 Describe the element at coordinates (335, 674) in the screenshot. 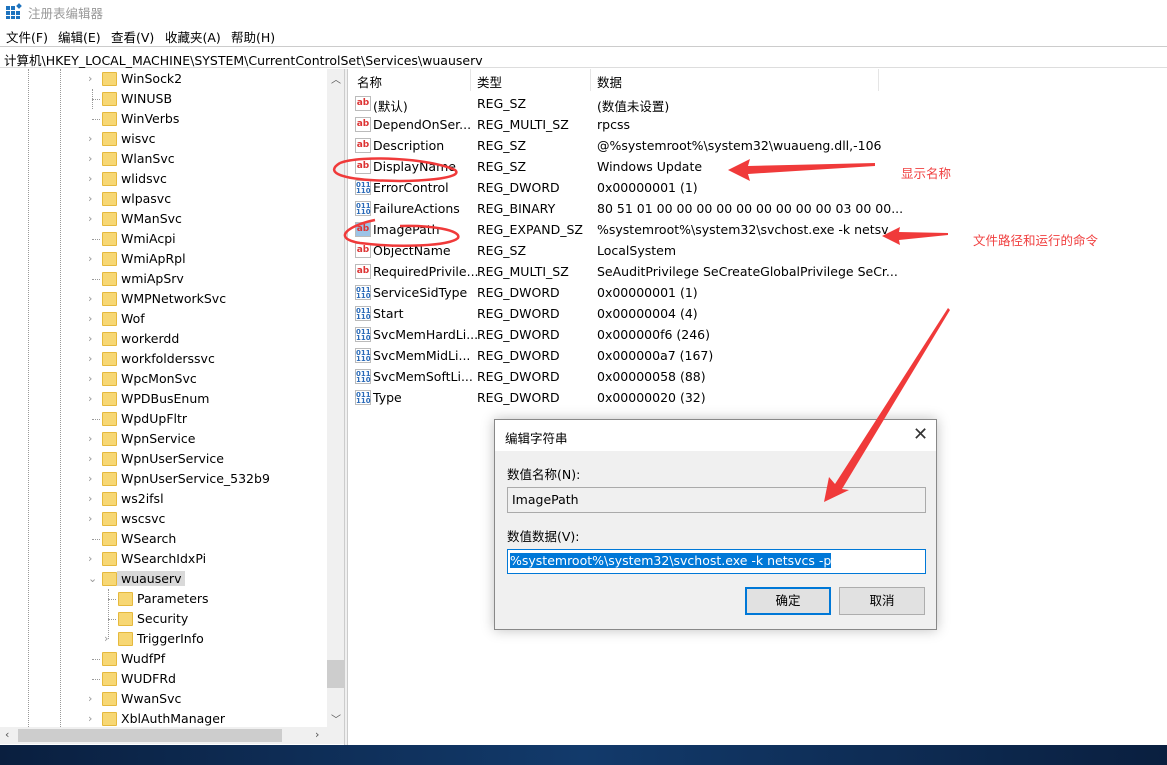

I see `tree-scroll-thumb` at that location.